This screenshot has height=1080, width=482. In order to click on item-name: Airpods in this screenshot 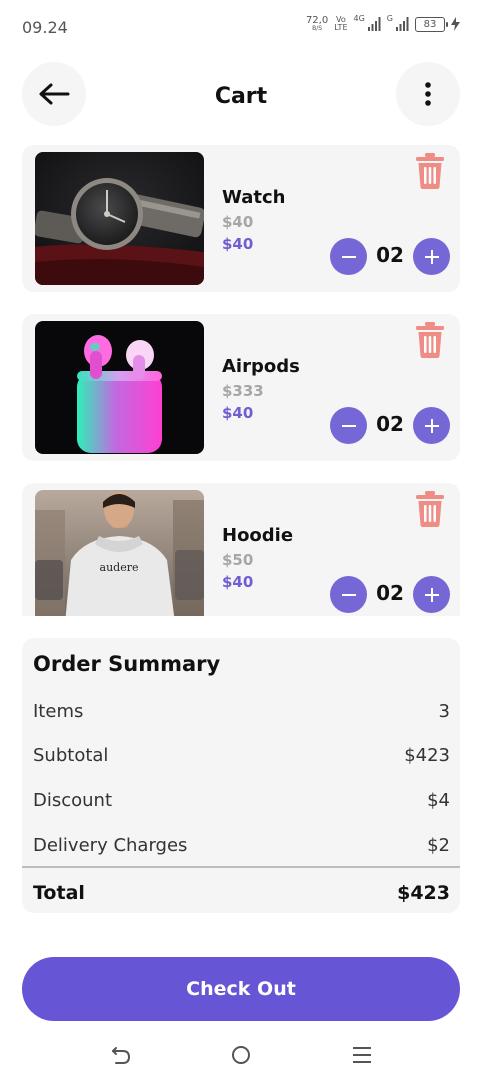, I will do `click(261, 366)`.